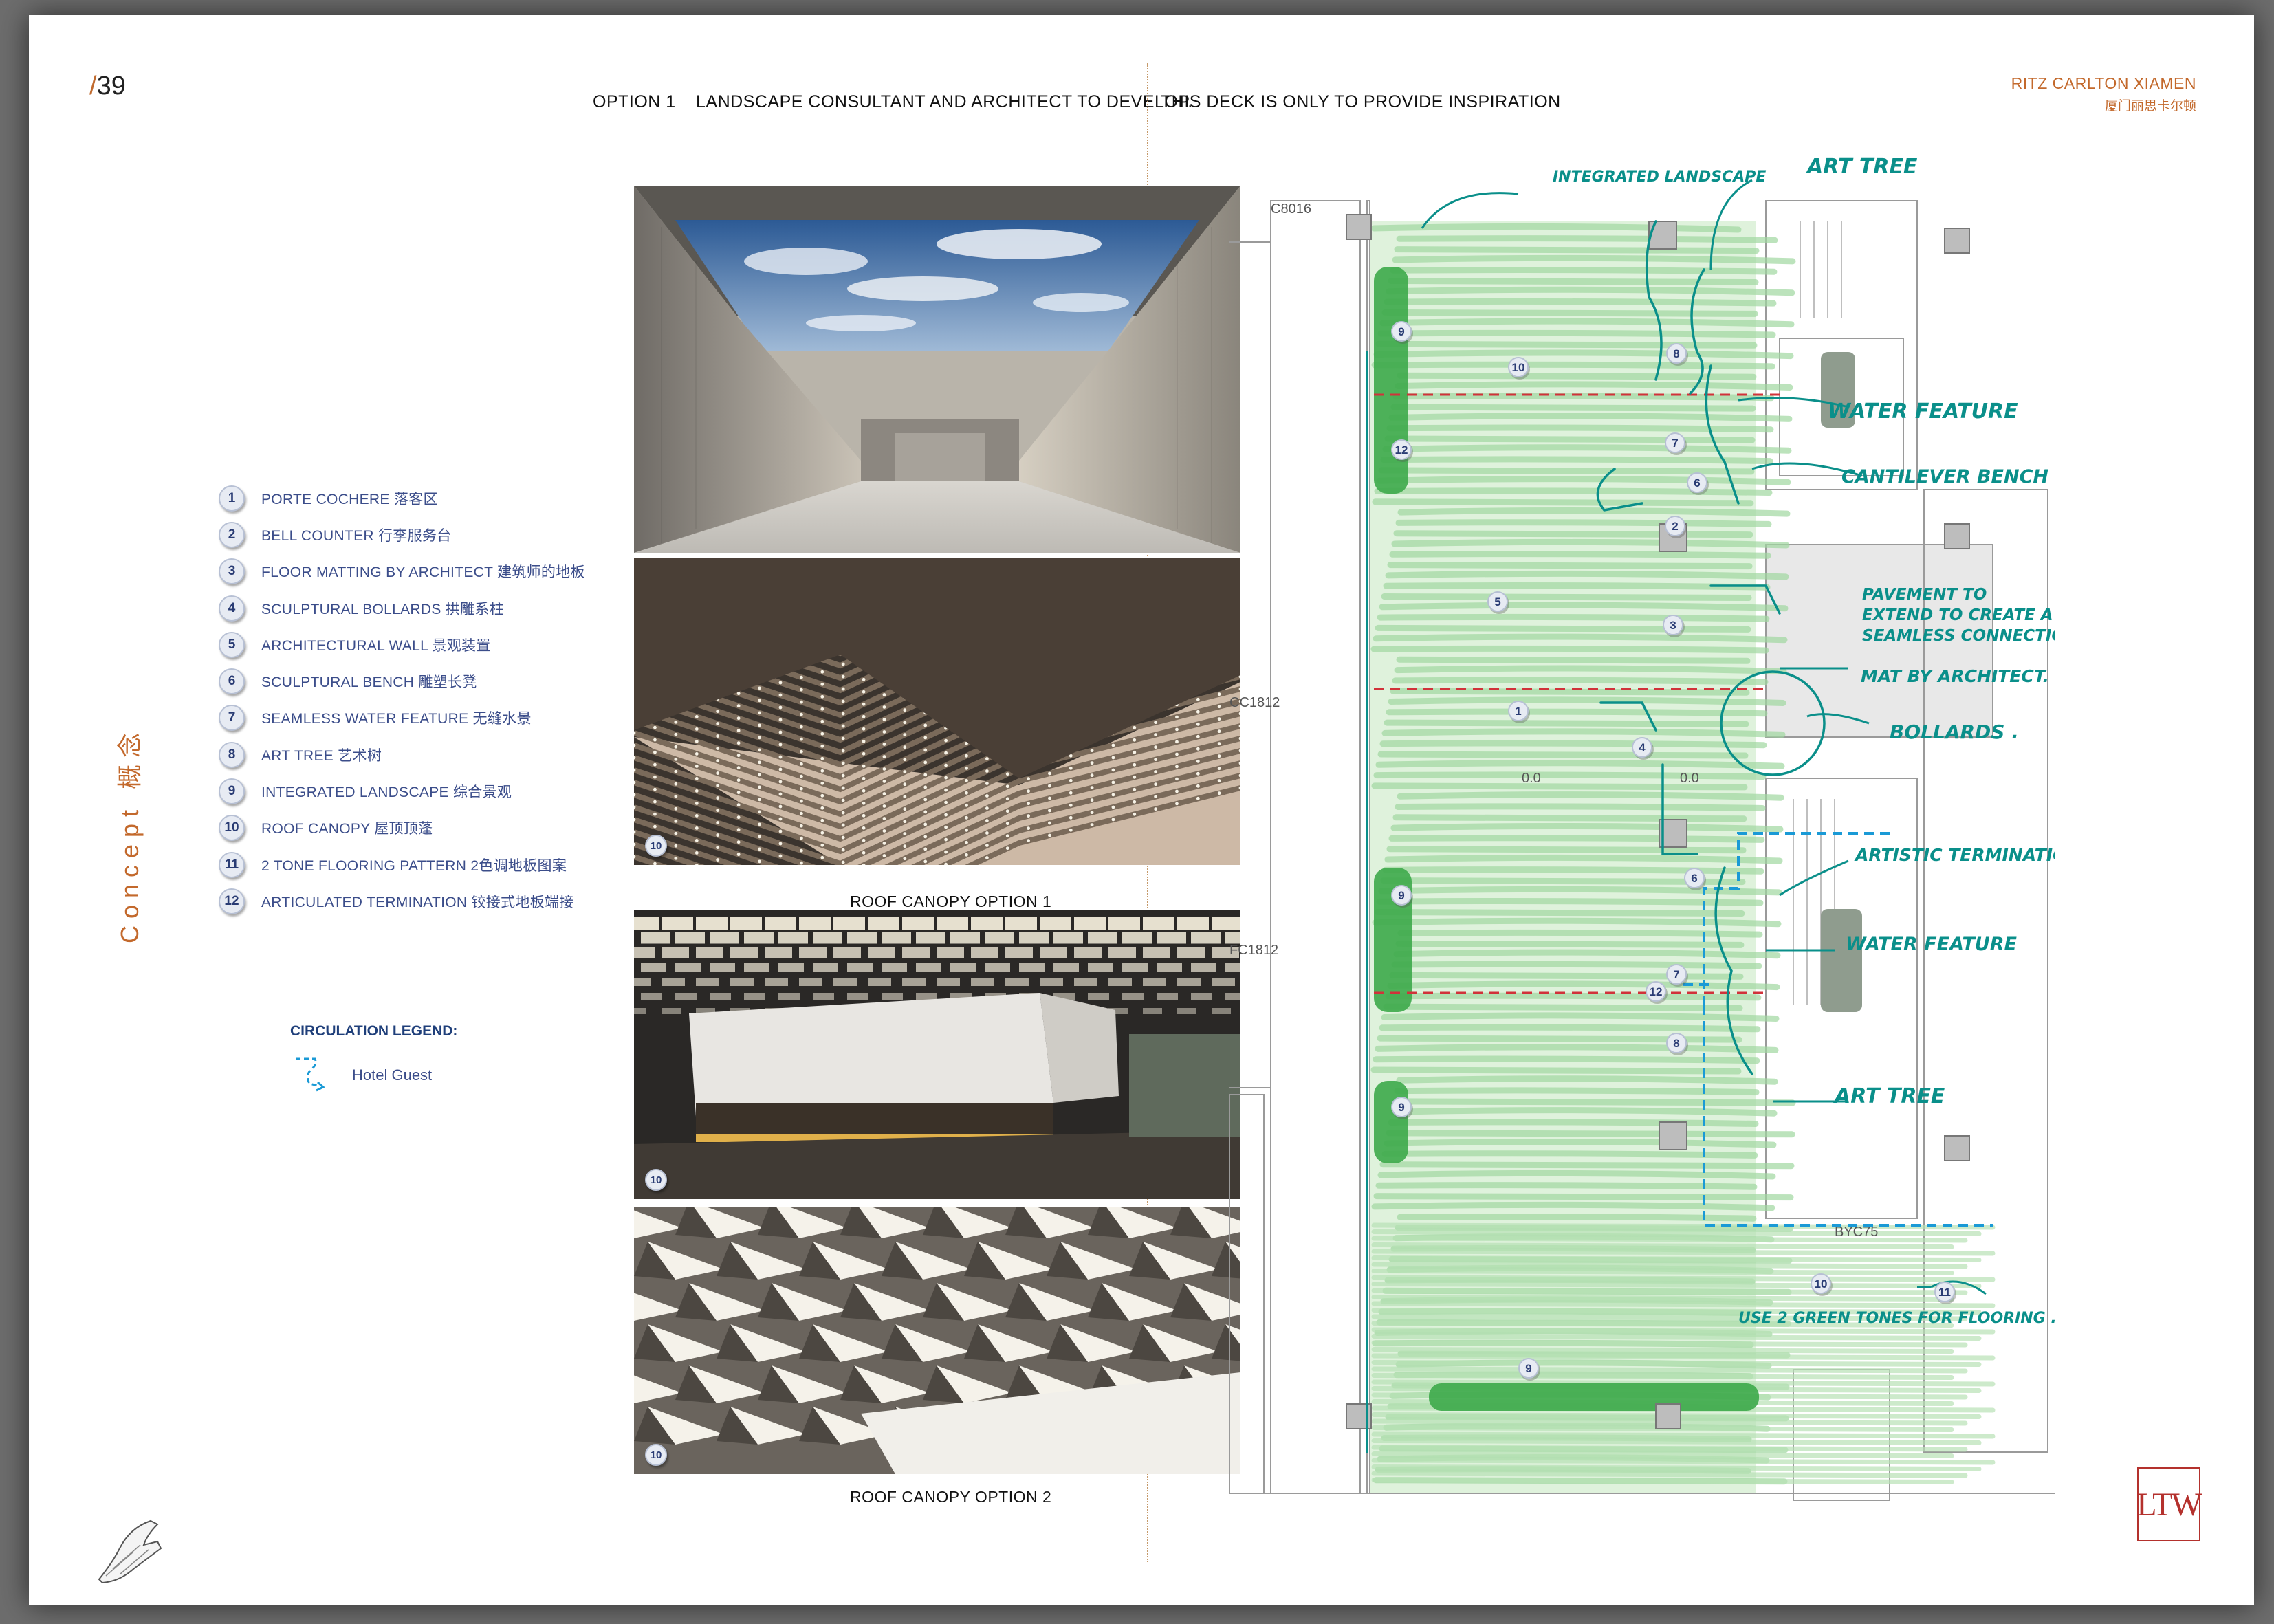  Describe the element at coordinates (937, 1340) in the screenshot. I see `photo-faceted-ceiling: 10` at that location.